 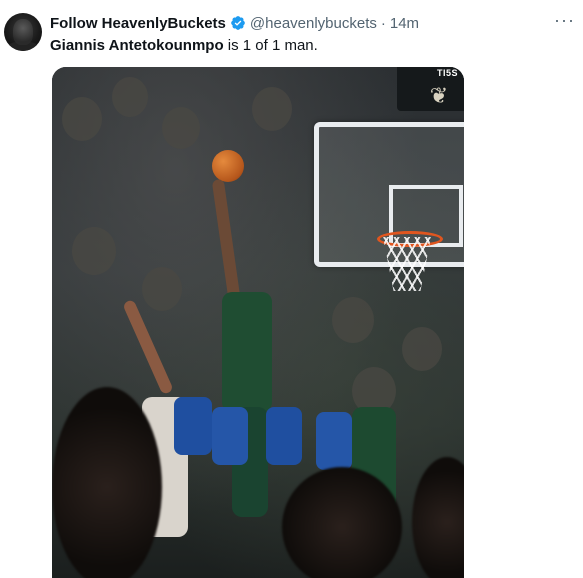 What do you see at coordinates (564, 20) in the screenshot?
I see `more-options-icon: ···` at bounding box center [564, 20].